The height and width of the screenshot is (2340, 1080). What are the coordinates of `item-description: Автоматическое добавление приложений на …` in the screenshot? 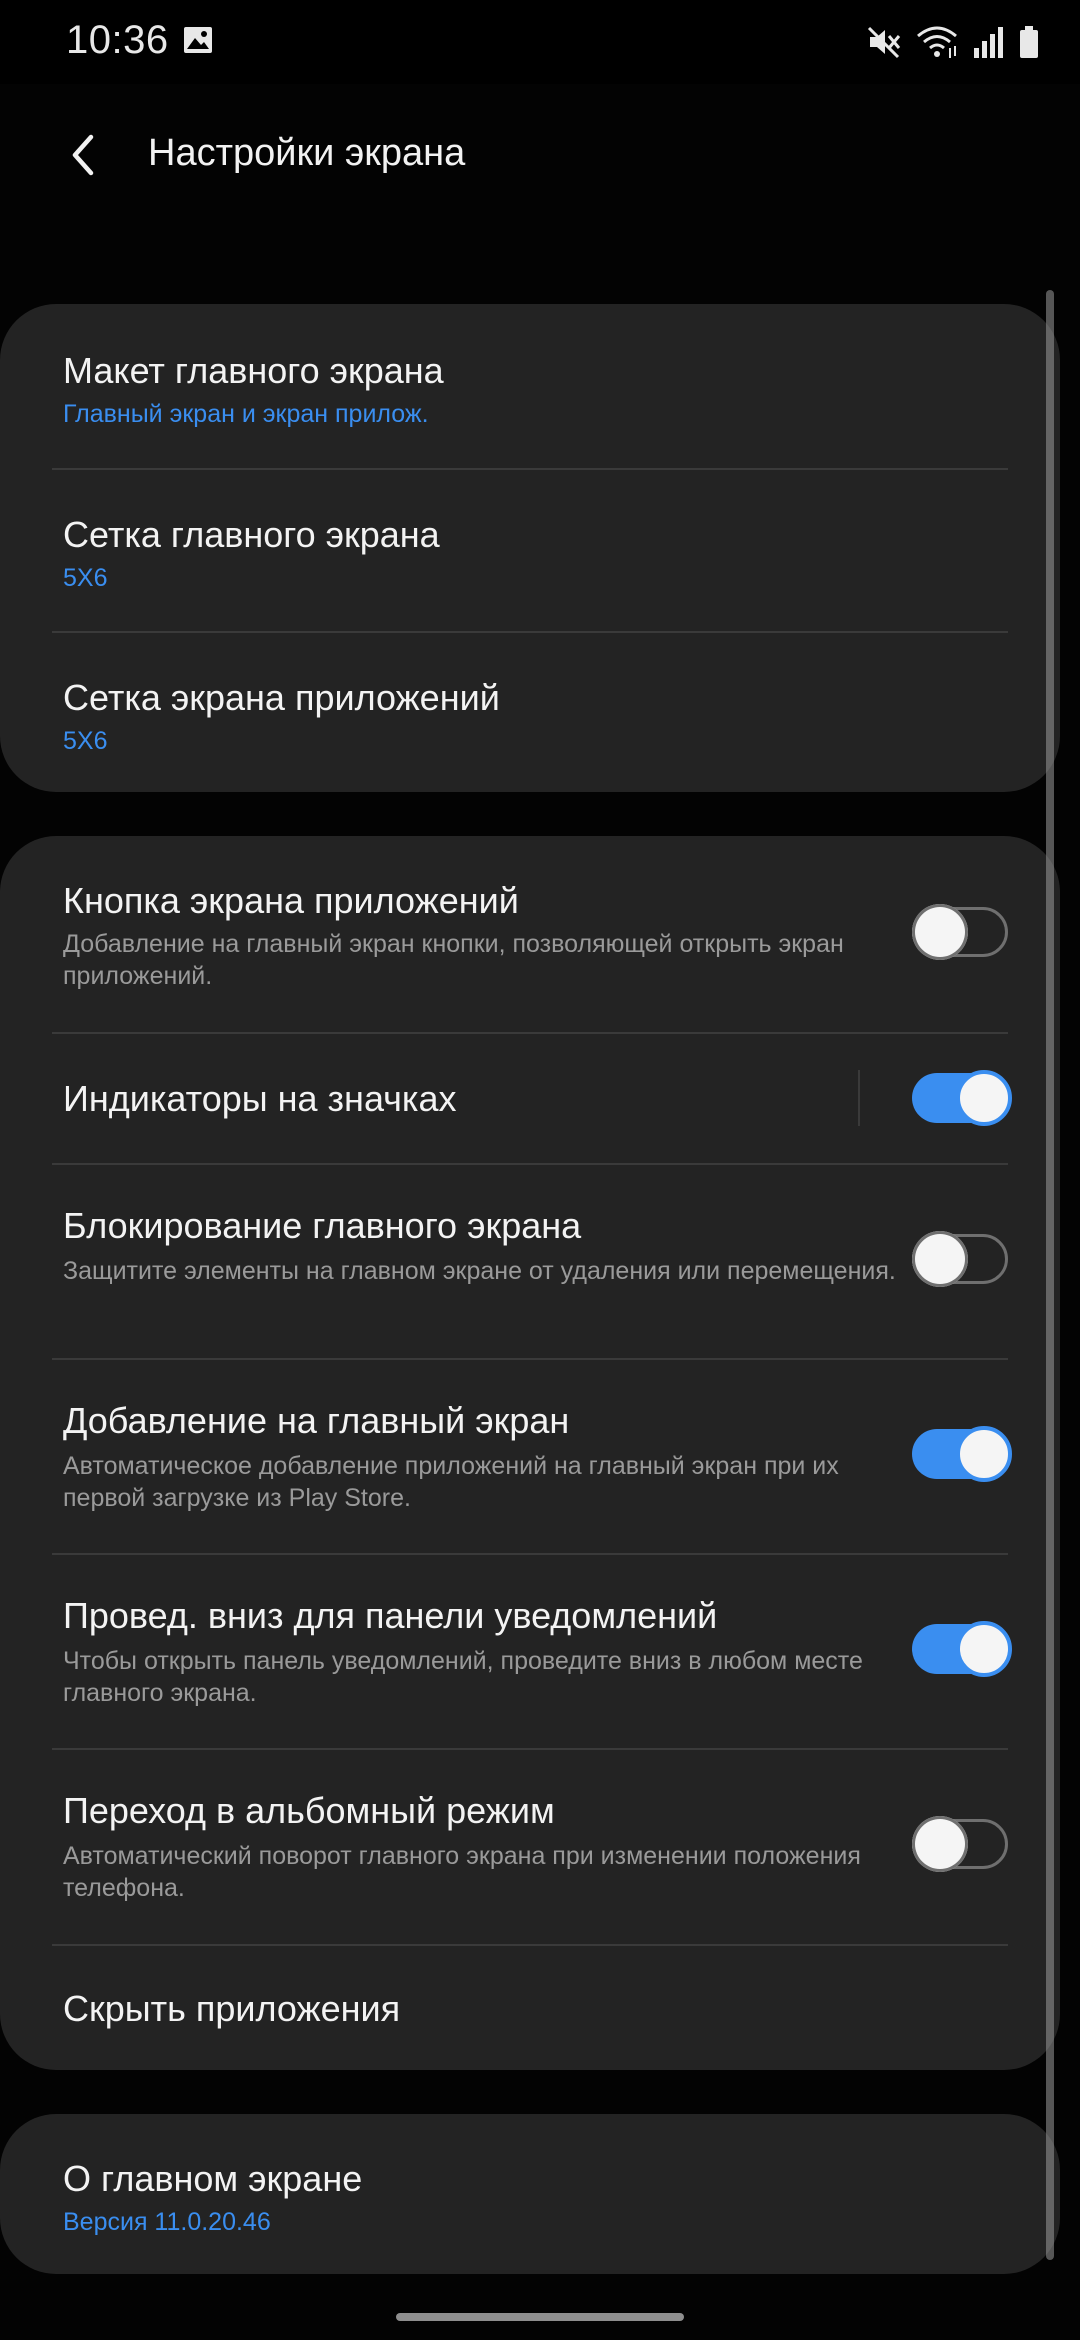 It's located at (451, 1482).